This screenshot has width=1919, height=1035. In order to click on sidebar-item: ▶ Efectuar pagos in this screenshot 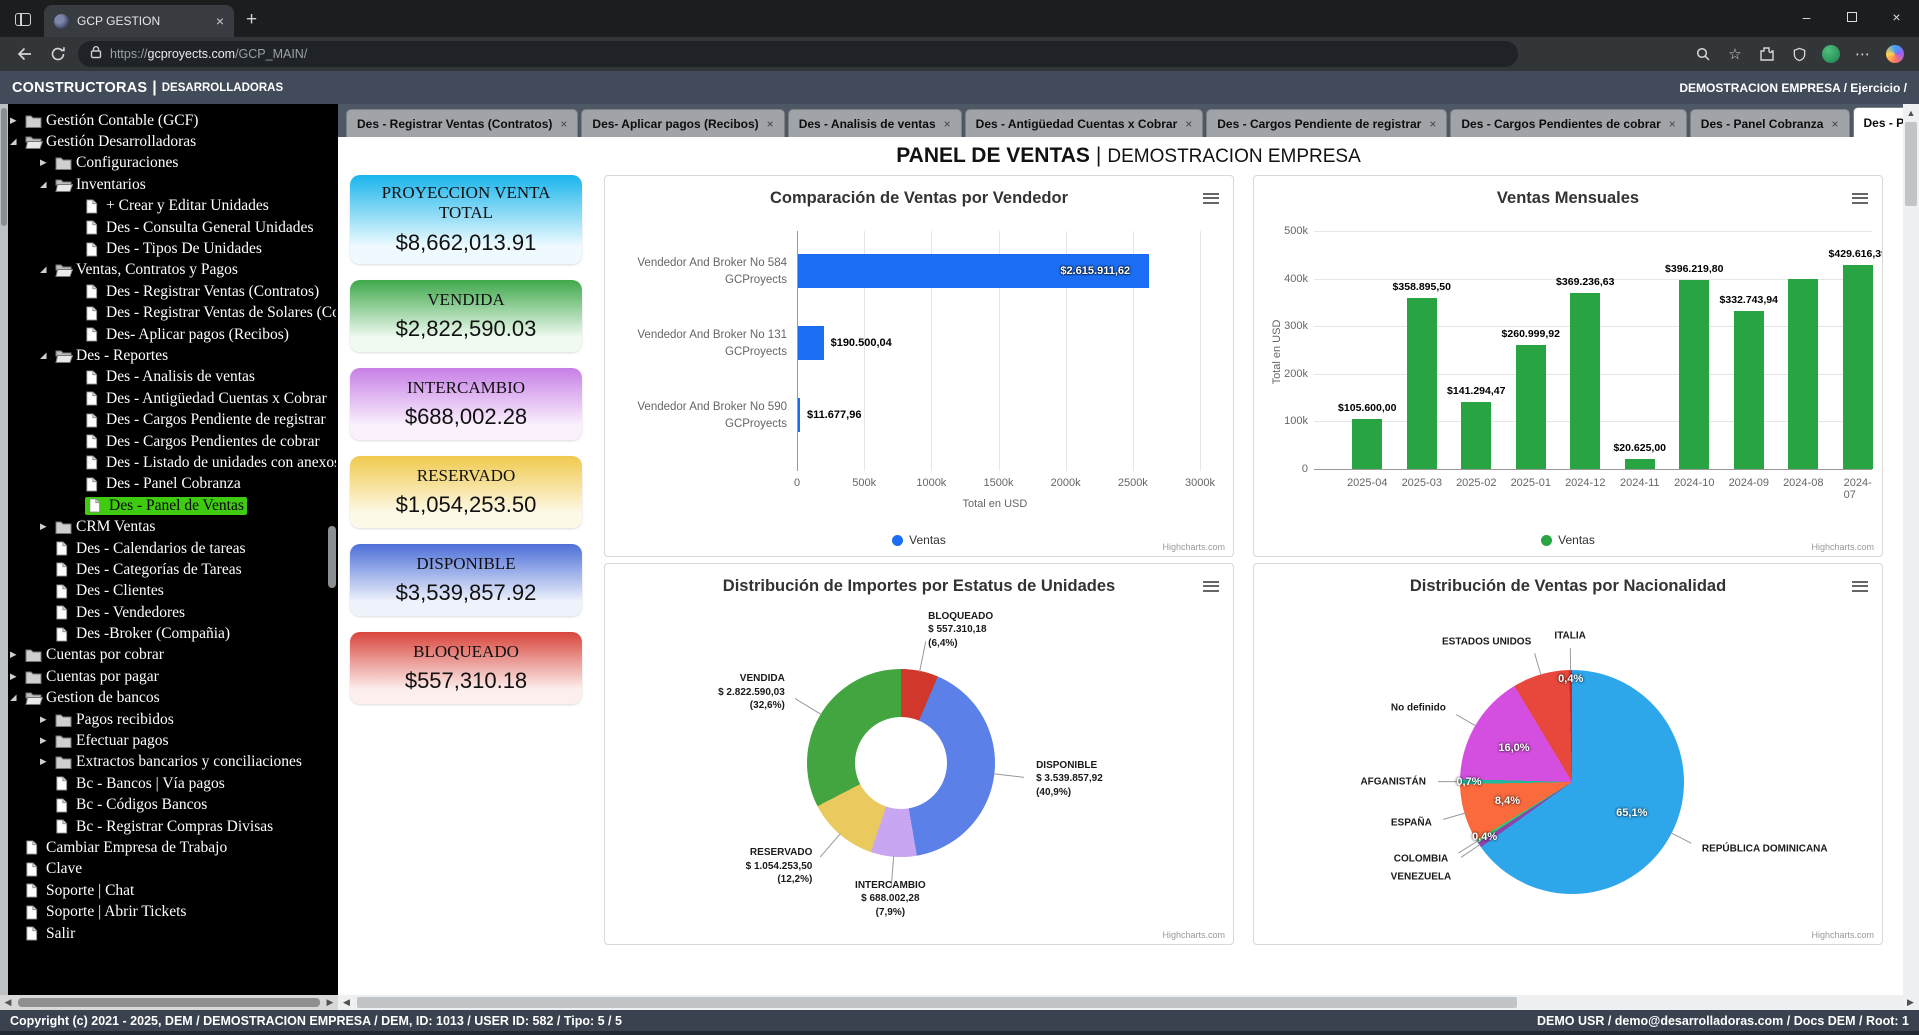, I will do `click(173, 740)`.